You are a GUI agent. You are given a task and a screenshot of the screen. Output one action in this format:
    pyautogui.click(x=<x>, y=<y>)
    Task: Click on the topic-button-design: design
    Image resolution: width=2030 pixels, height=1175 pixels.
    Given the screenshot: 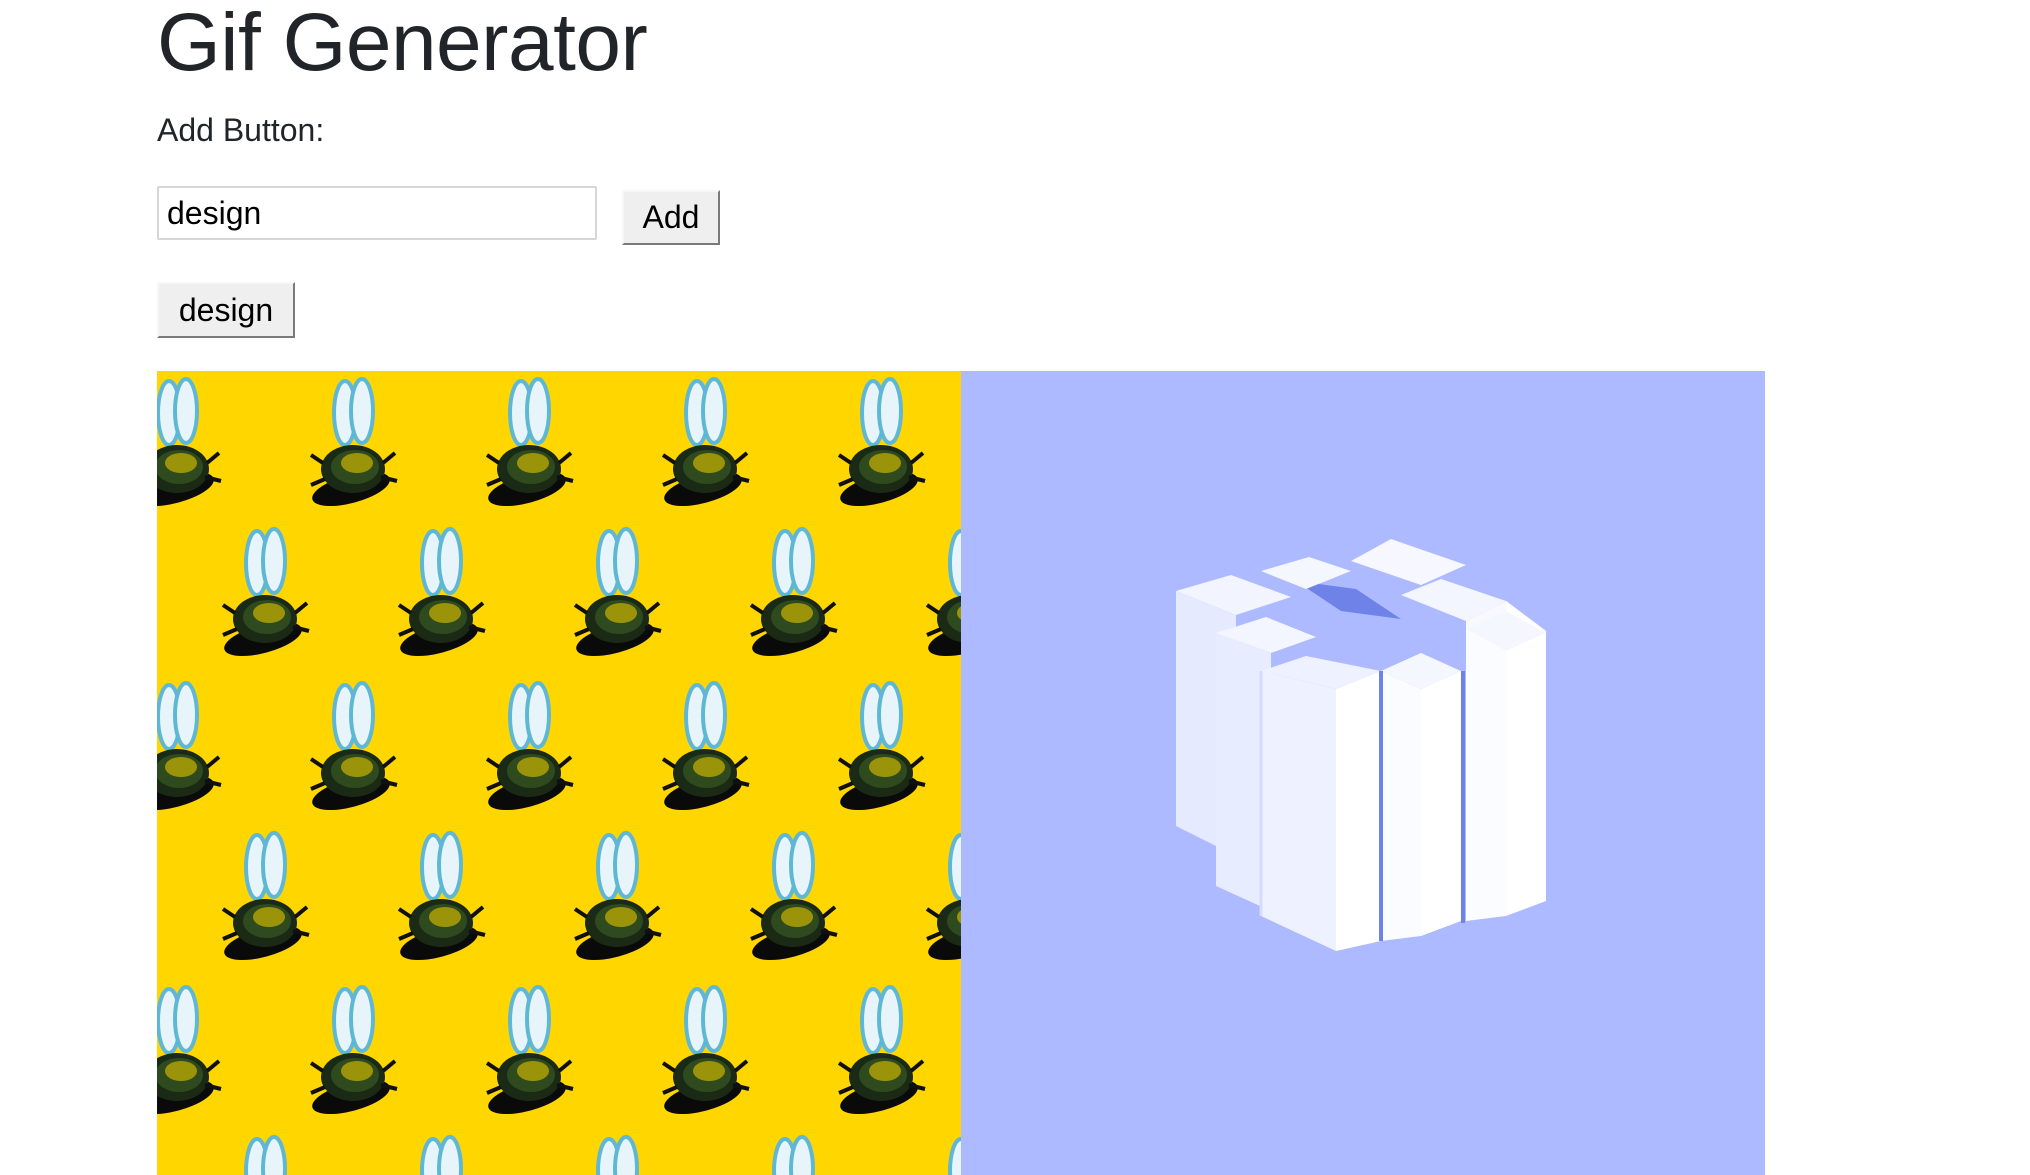 What is the action you would take?
    pyautogui.click(x=226, y=310)
    